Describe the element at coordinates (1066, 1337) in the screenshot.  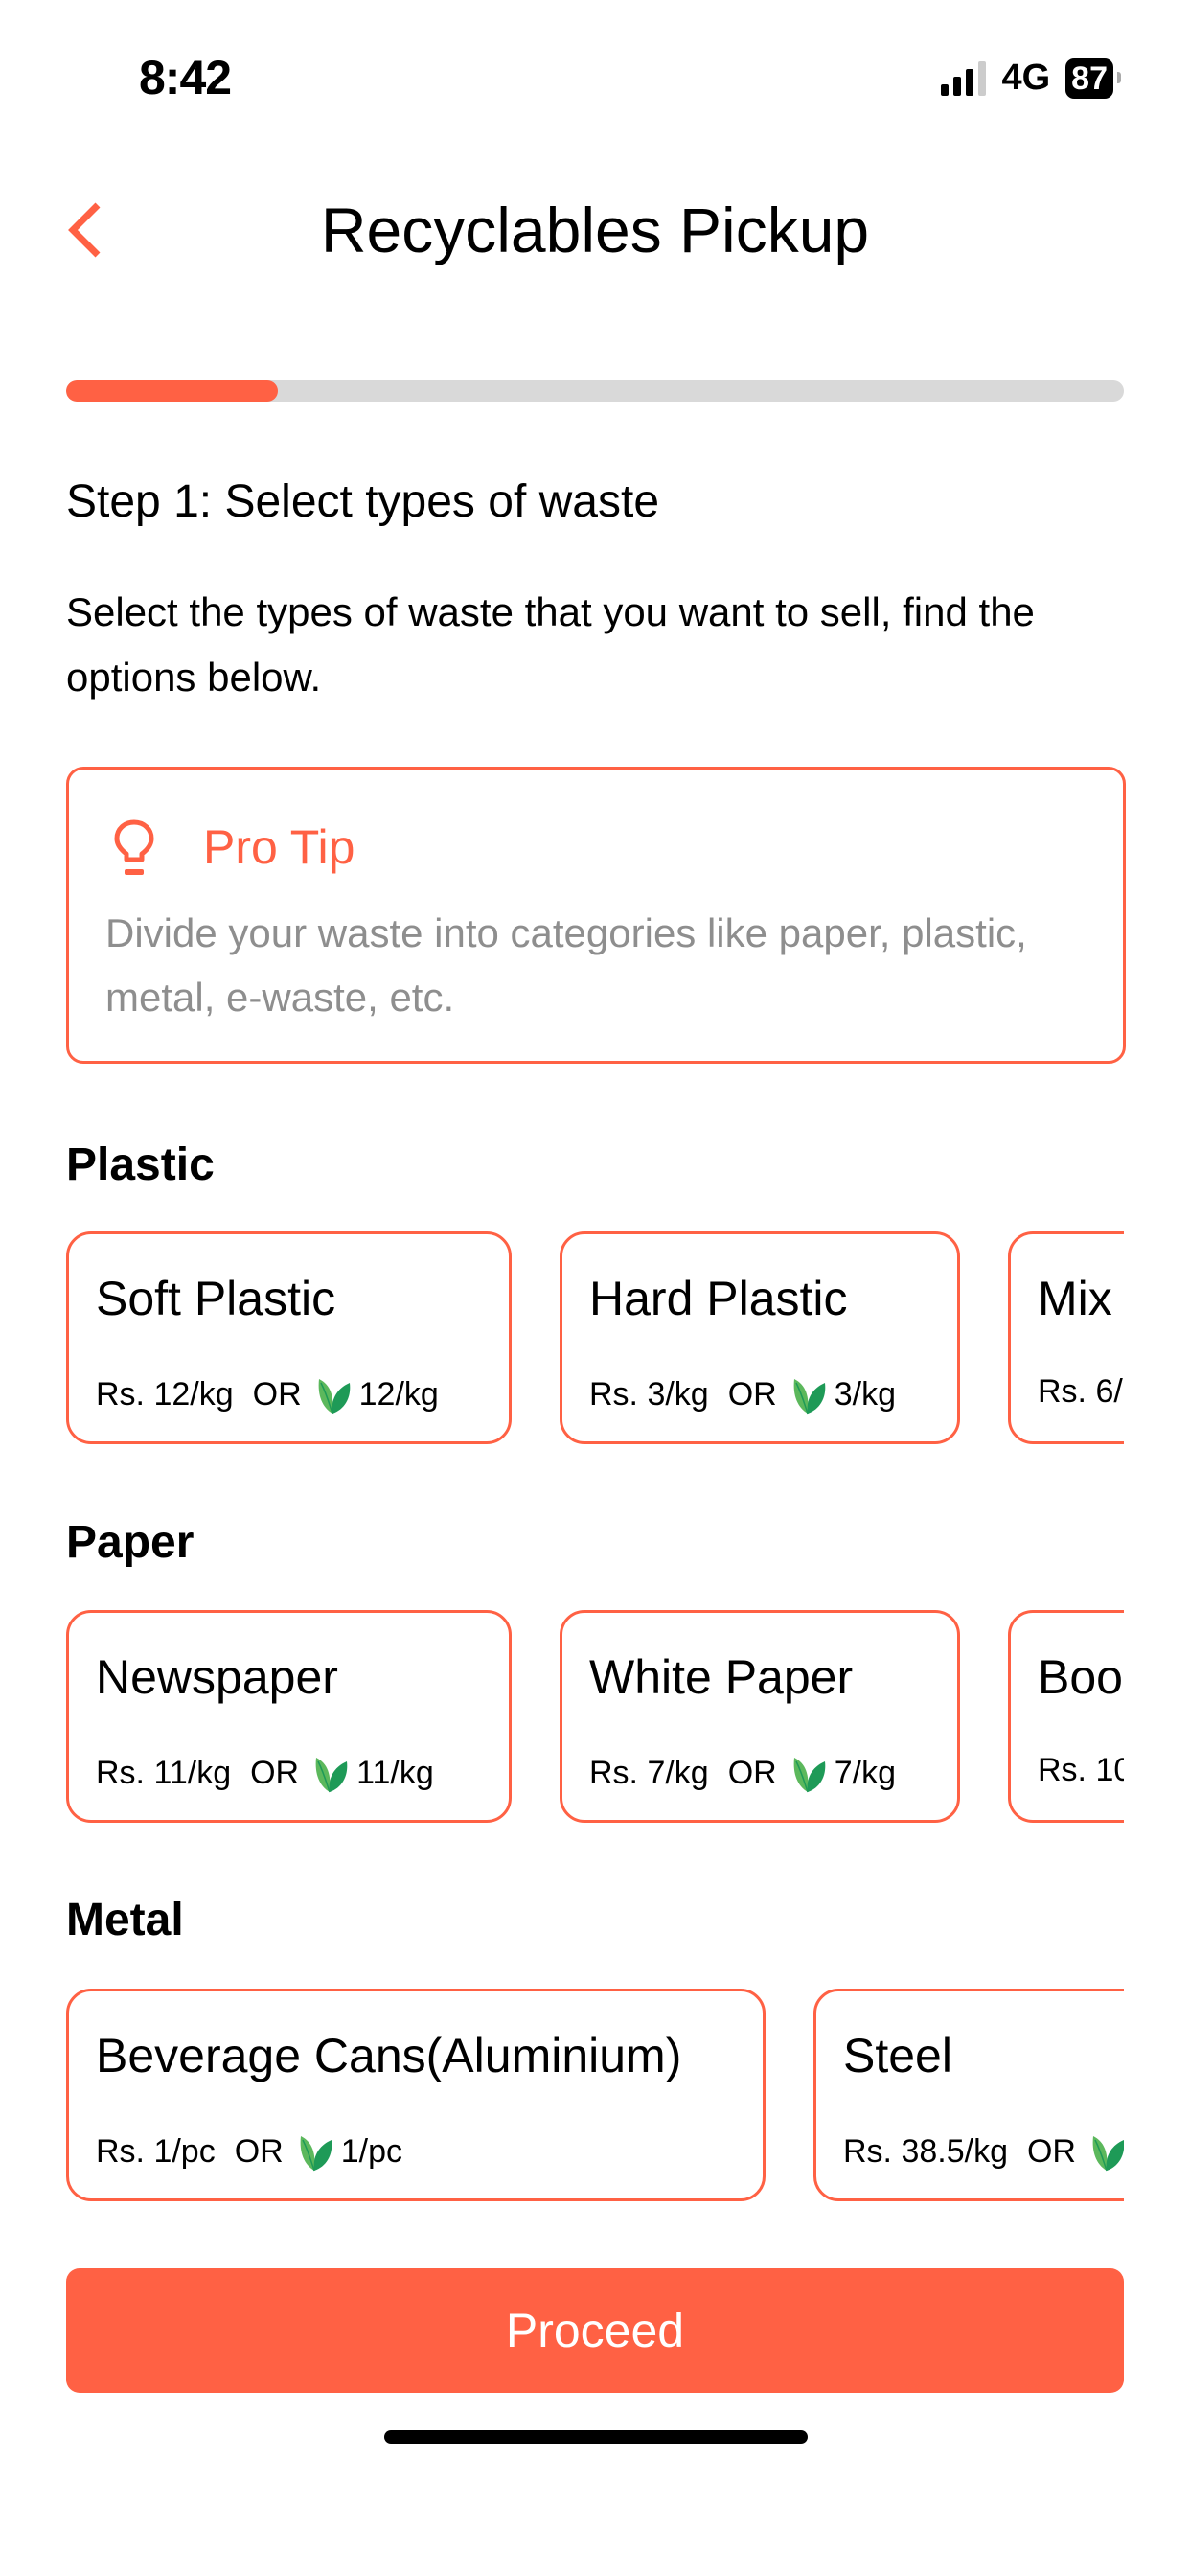
I see `waste-type-card: Mix Rs. 6/` at that location.